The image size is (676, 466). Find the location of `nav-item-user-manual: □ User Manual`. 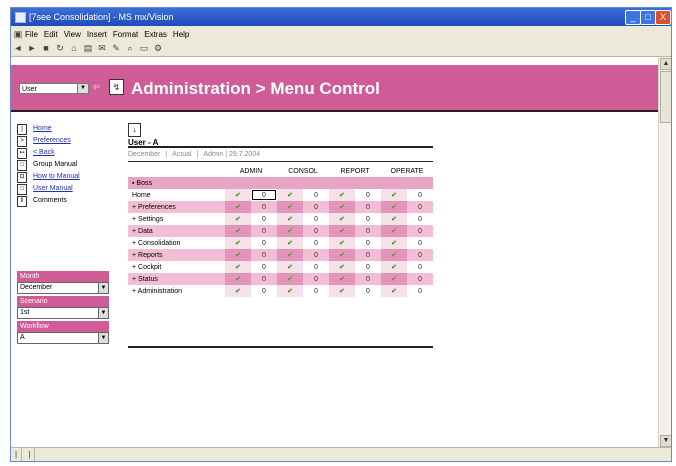

nav-item-user-manual: □ User Manual is located at coordinates (65, 189).